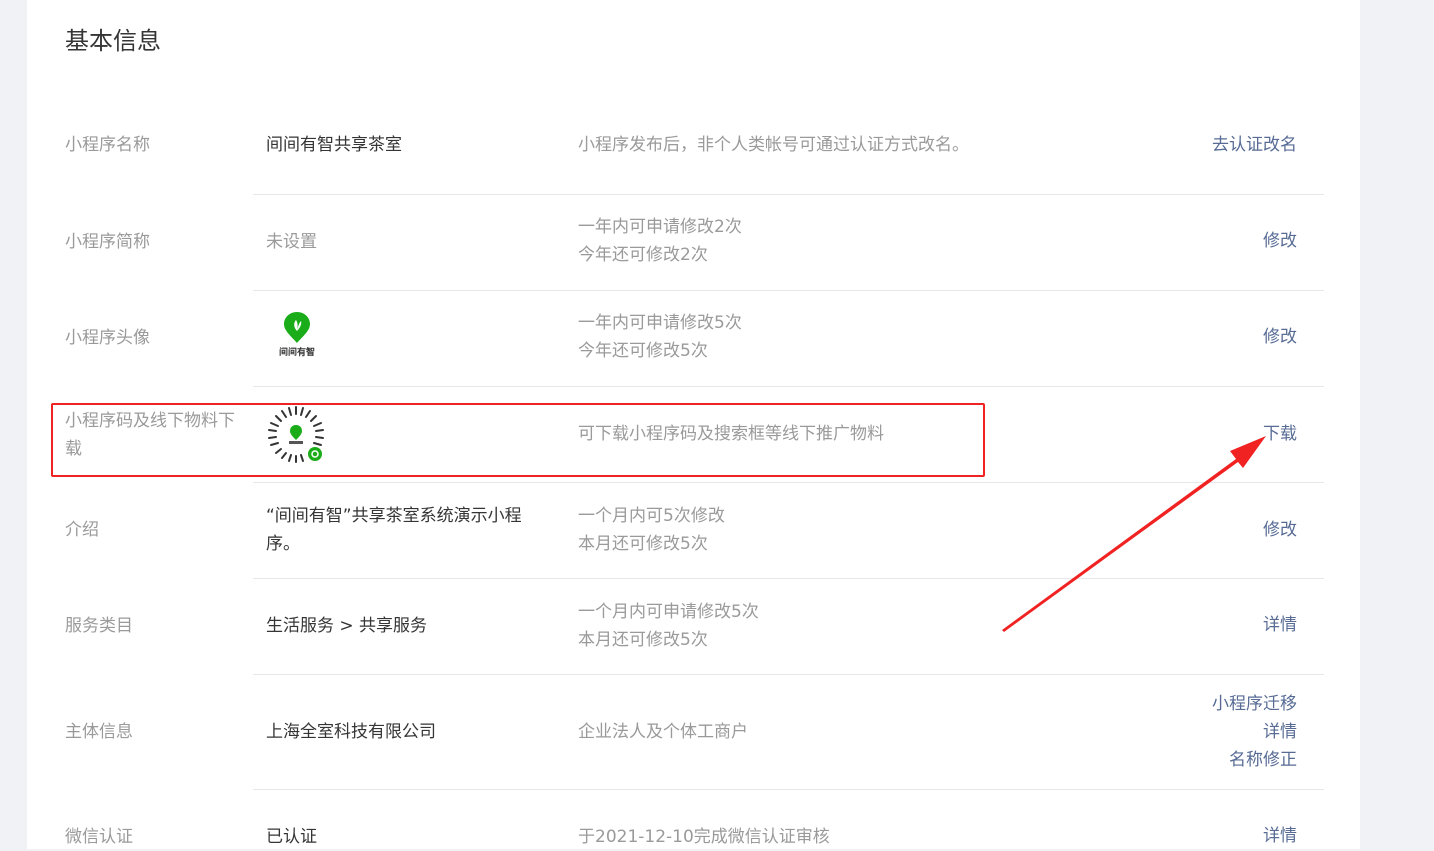  I want to click on row-description: 一年内可申请修改2次 今年还可修改2次, so click(660, 241).